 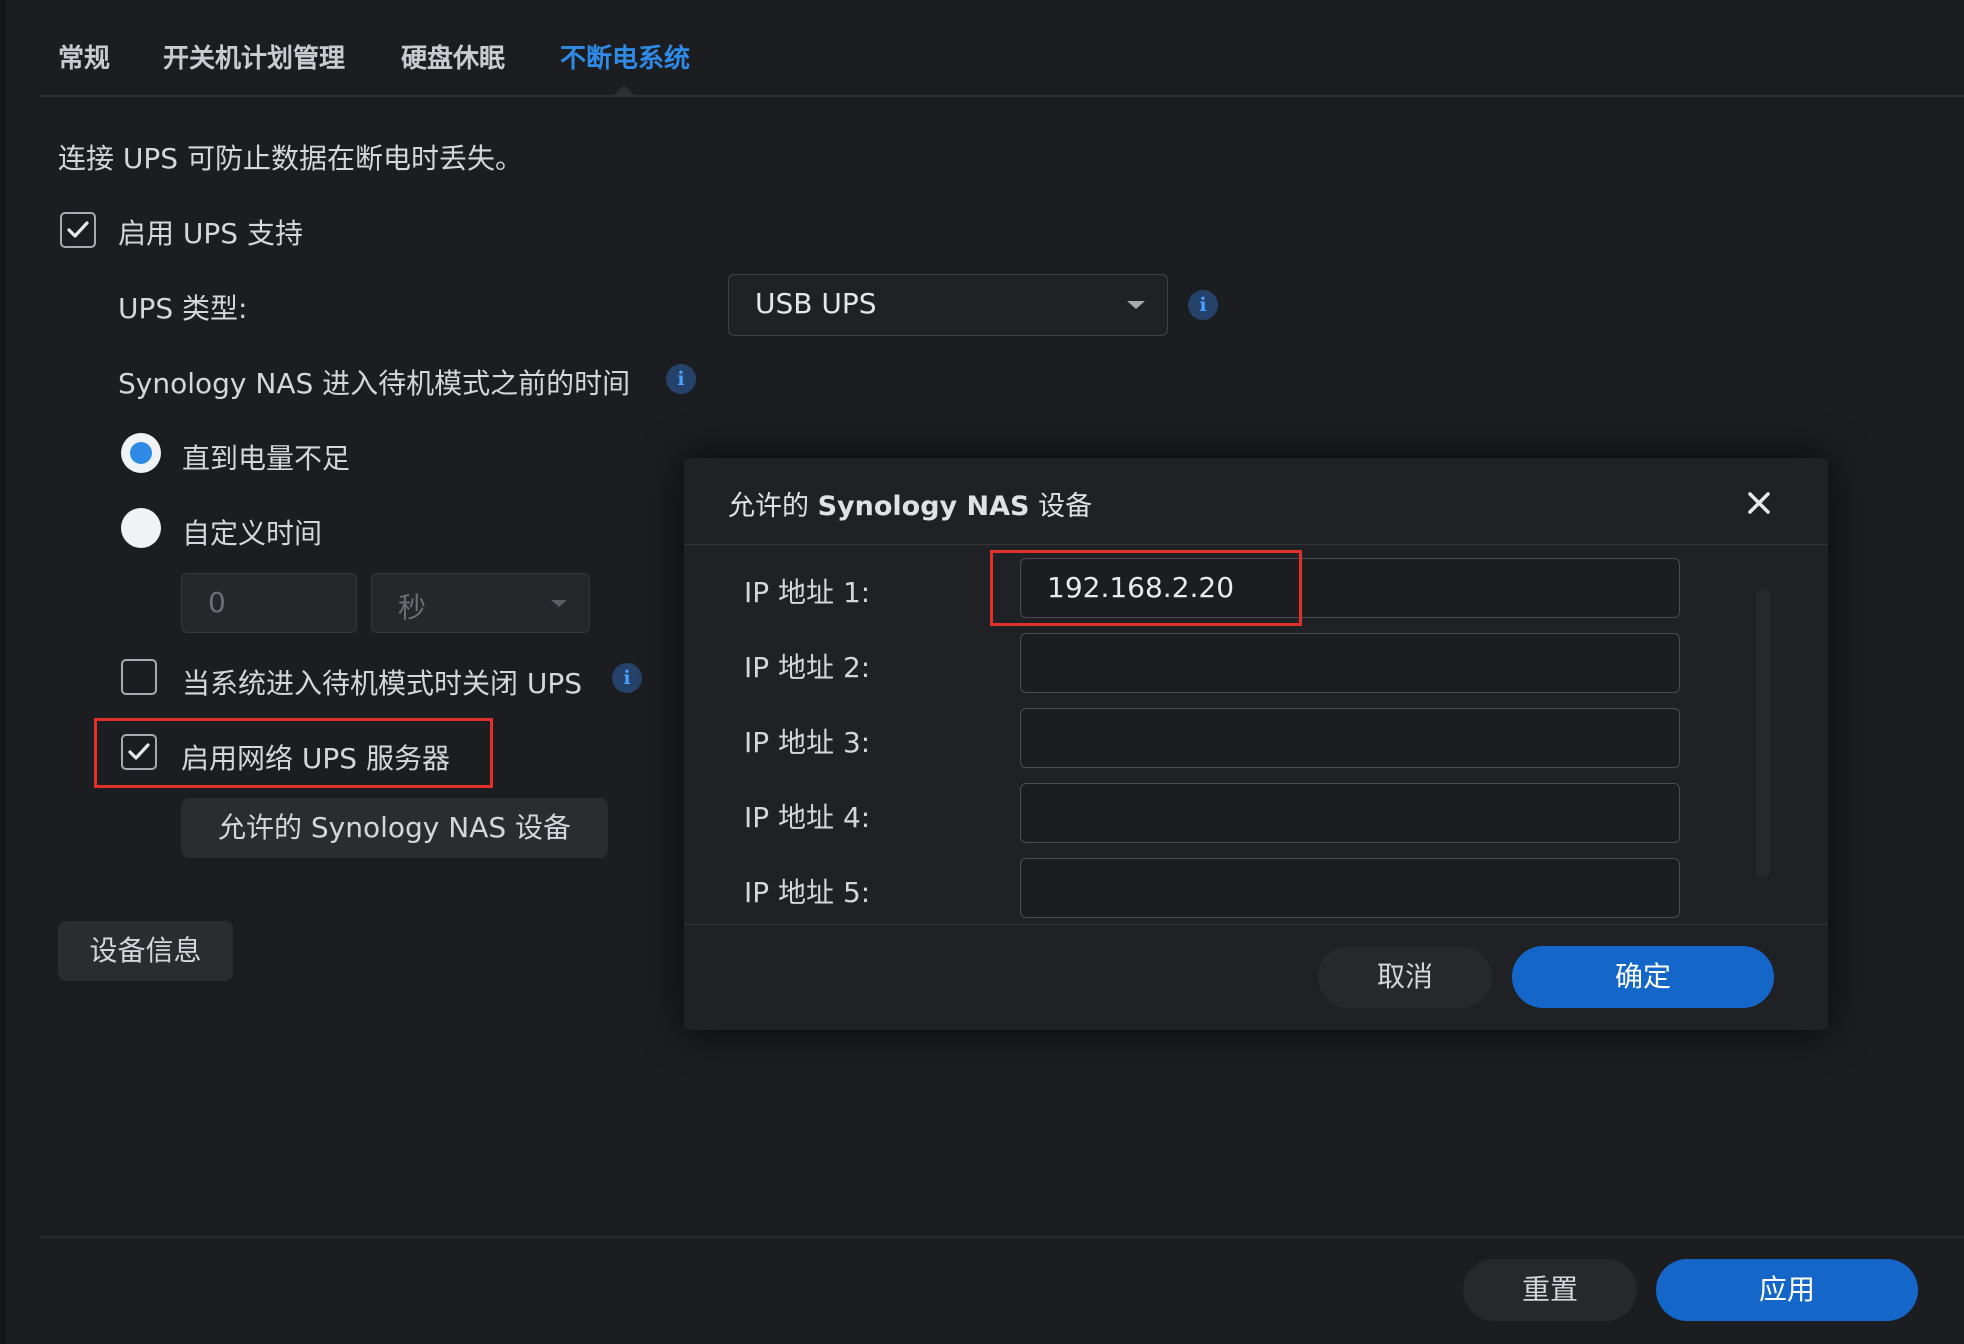 What do you see at coordinates (807, 892) in the screenshot?
I see `ip-address-5-label: IP 地址 5:` at bounding box center [807, 892].